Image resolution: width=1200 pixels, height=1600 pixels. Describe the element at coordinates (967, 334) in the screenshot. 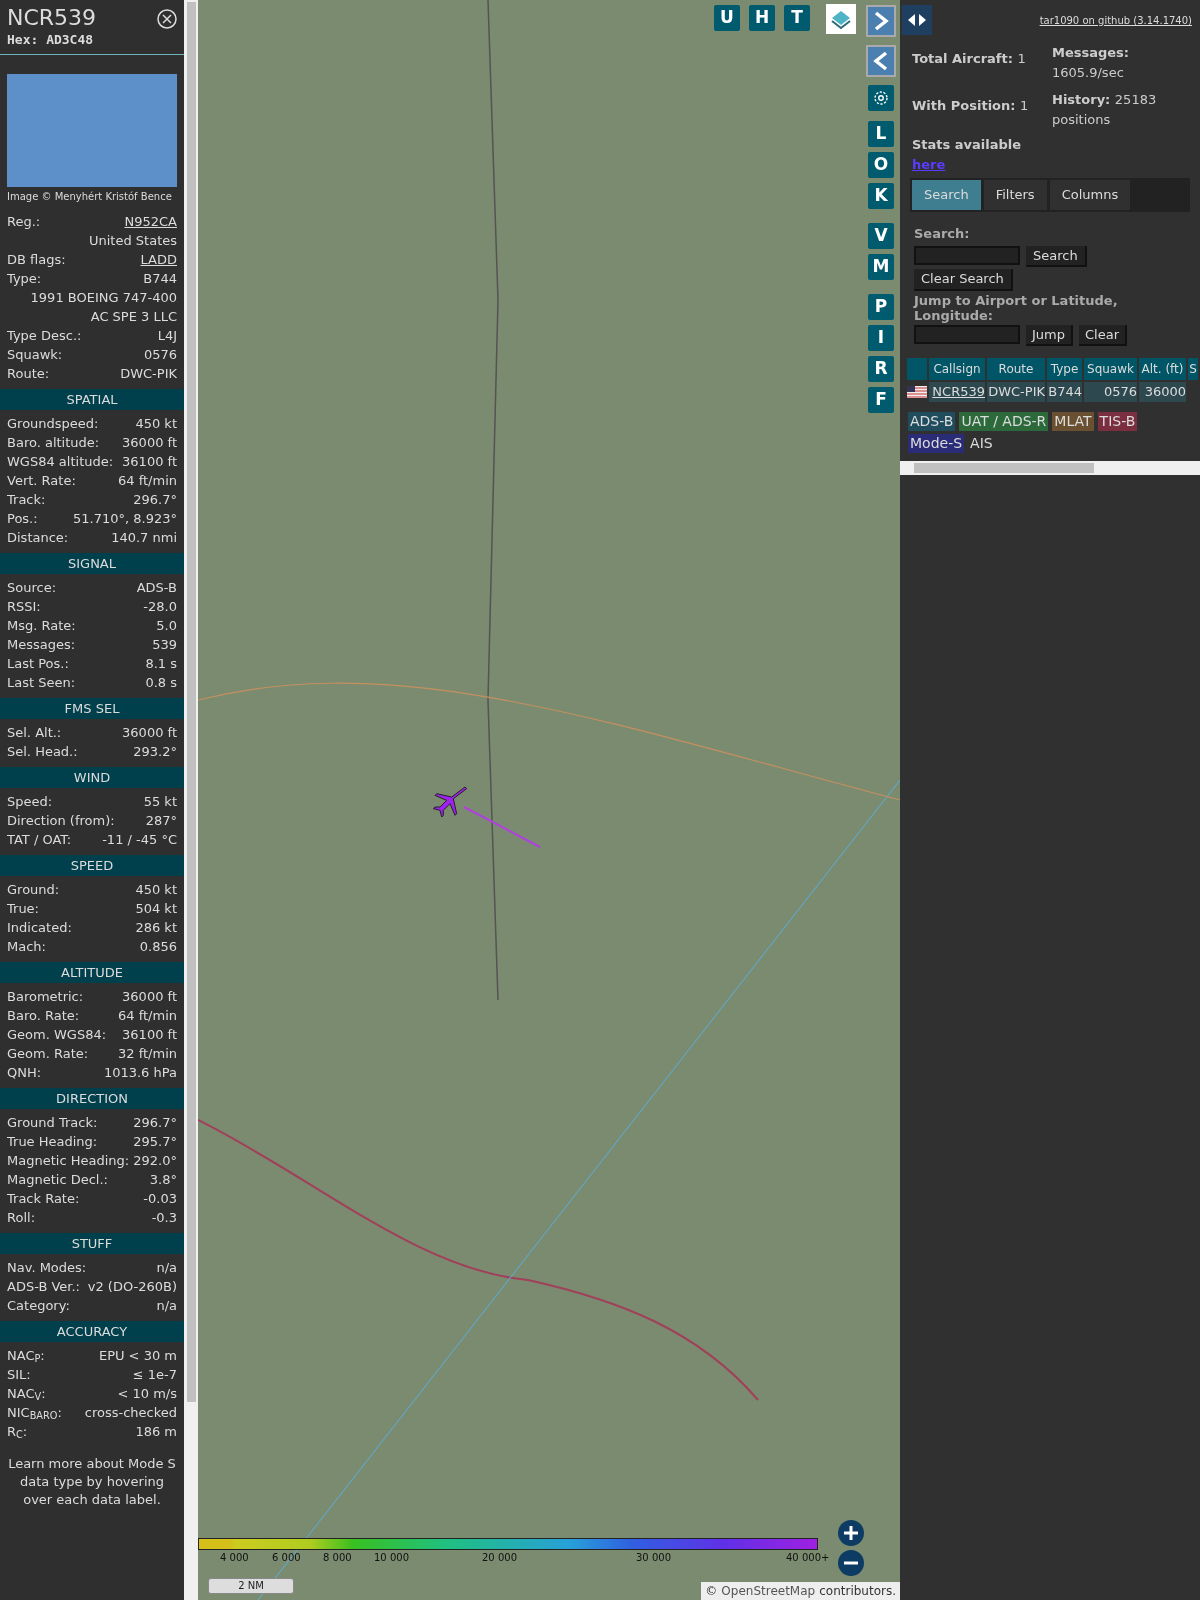

I see `jump-input` at that location.